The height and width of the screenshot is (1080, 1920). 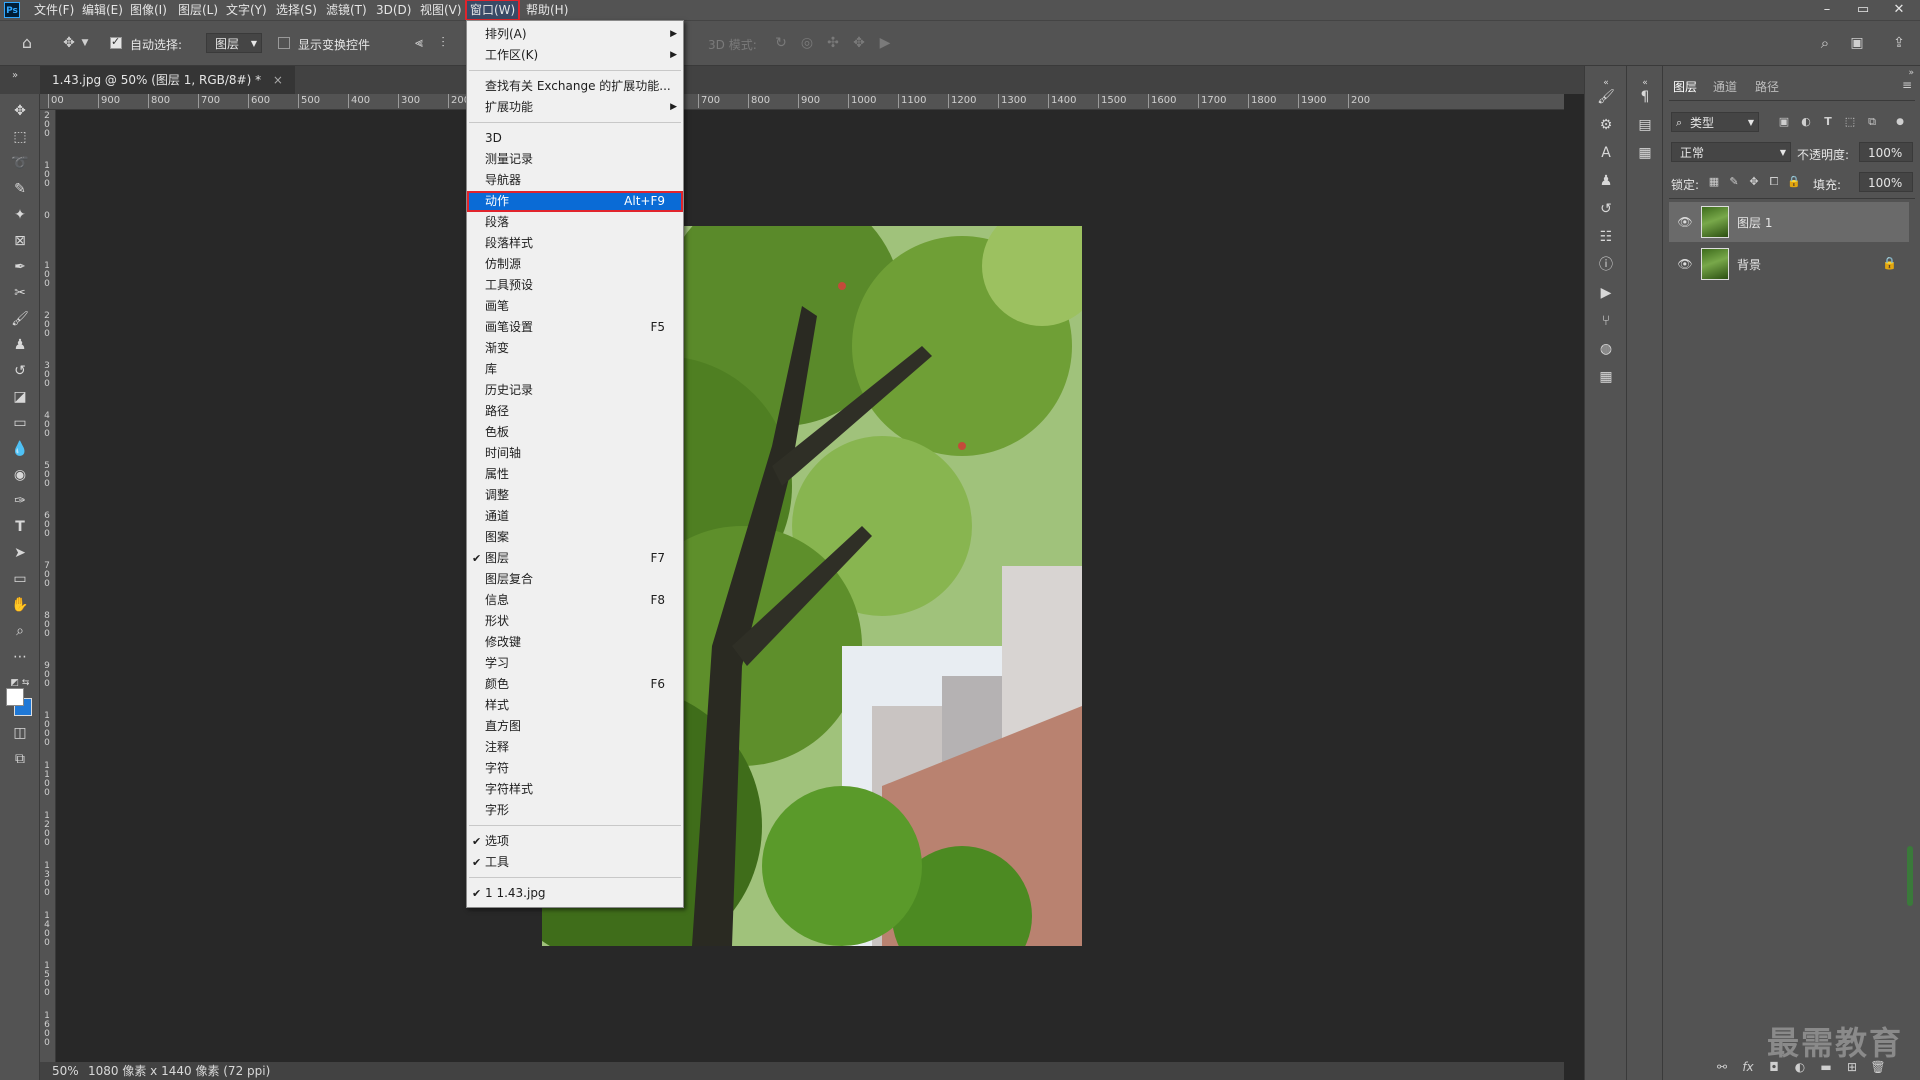 I want to click on brush-tool-icon: 🖌, so click(x=20, y=319).